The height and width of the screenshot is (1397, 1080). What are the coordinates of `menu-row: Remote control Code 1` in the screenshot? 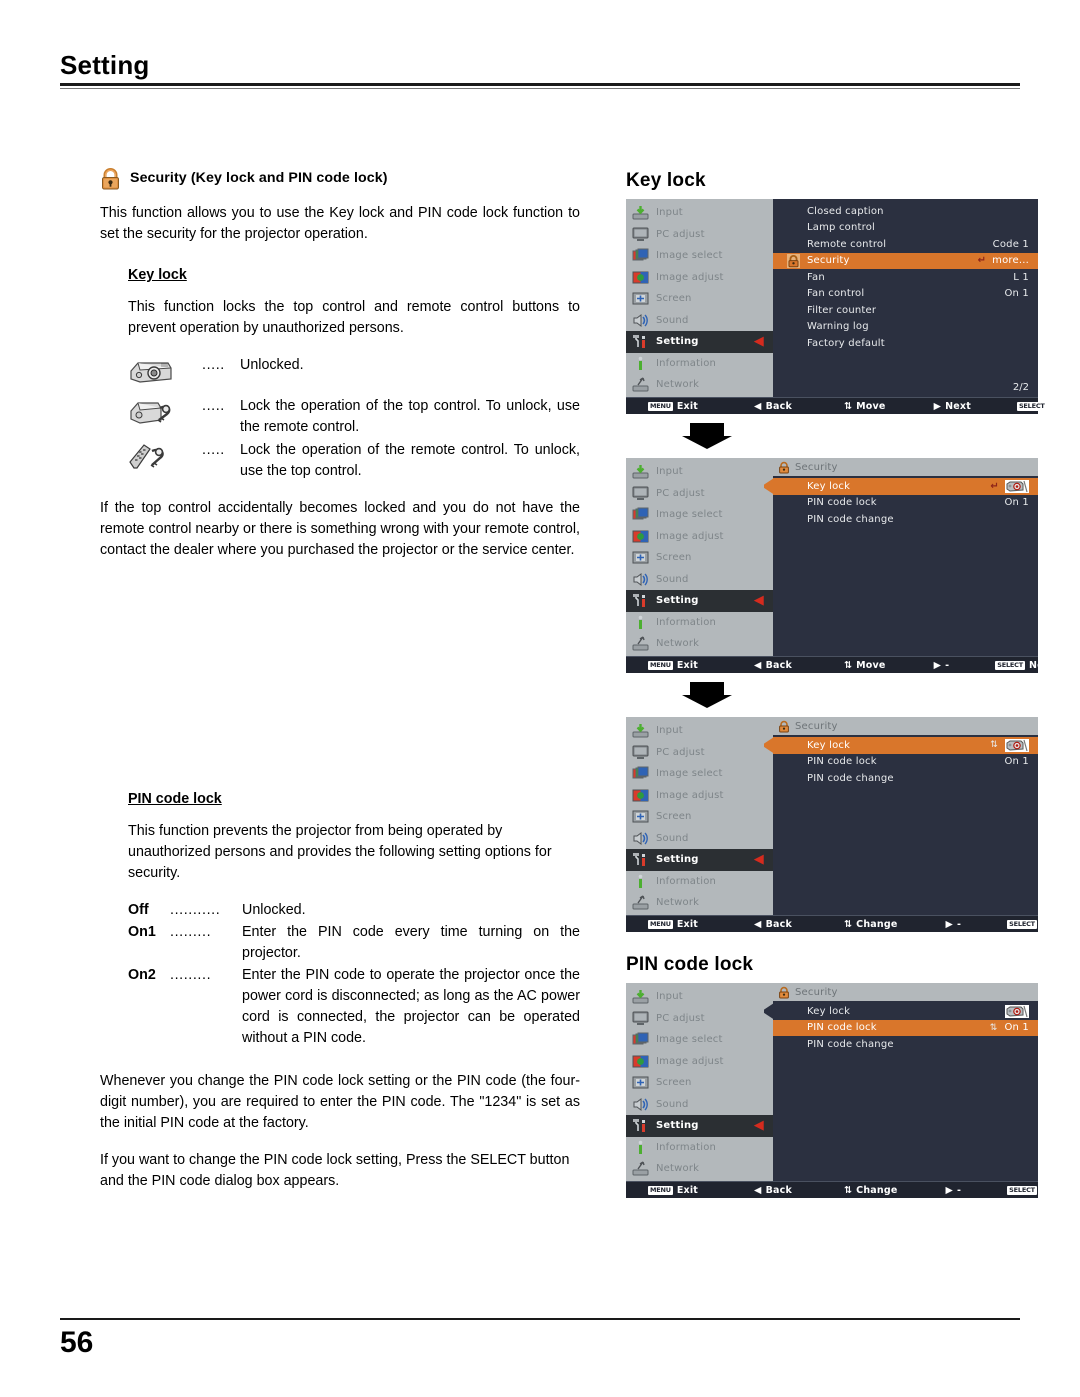 It's located at (905, 244).